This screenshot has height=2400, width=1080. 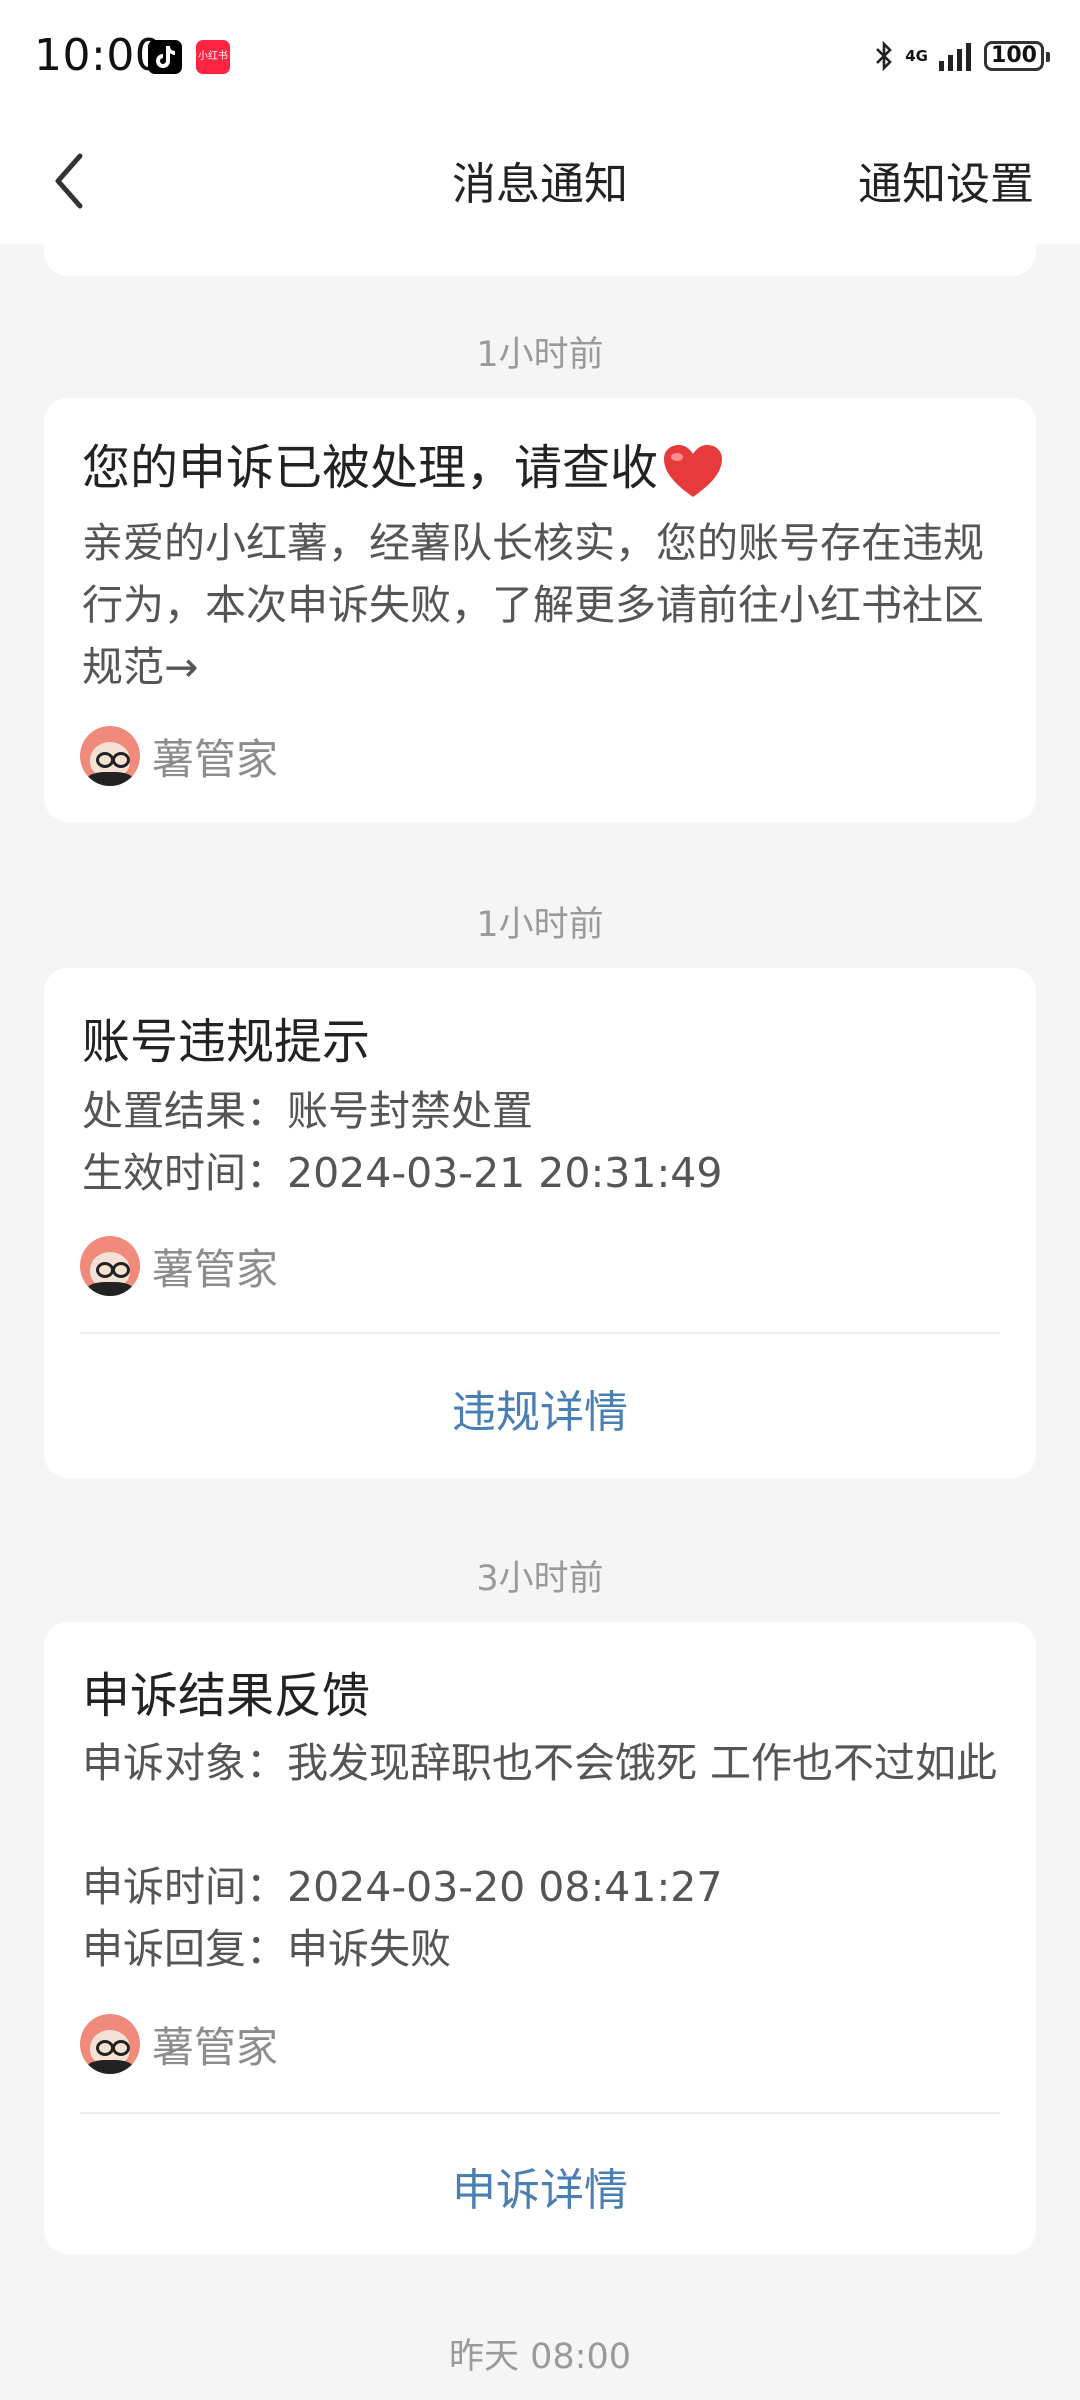 I want to click on notification-settings-button: 通知设置, so click(x=946, y=180).